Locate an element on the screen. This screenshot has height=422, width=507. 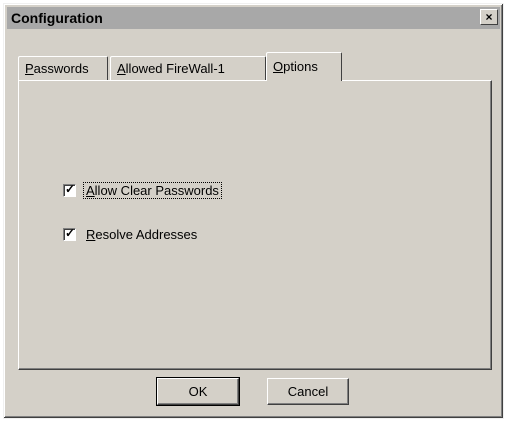
allow-clear-passwords-row: ✓ Allow Clear Passwords is located at coordinates (142, 190).